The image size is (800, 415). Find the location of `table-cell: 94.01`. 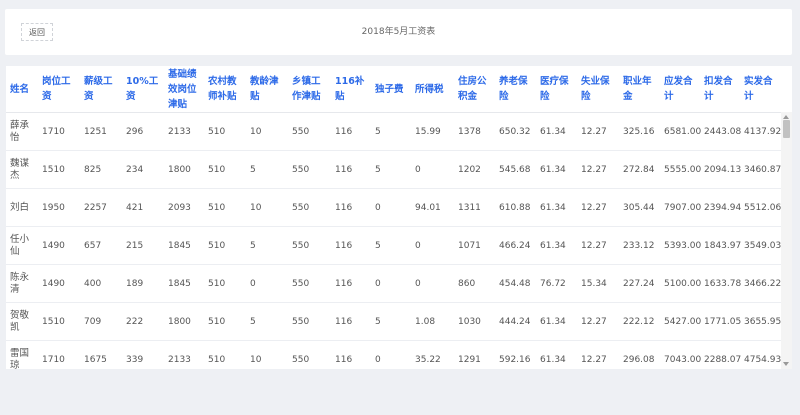

table-cell: 94.01 is located at coordinates (432, 207).